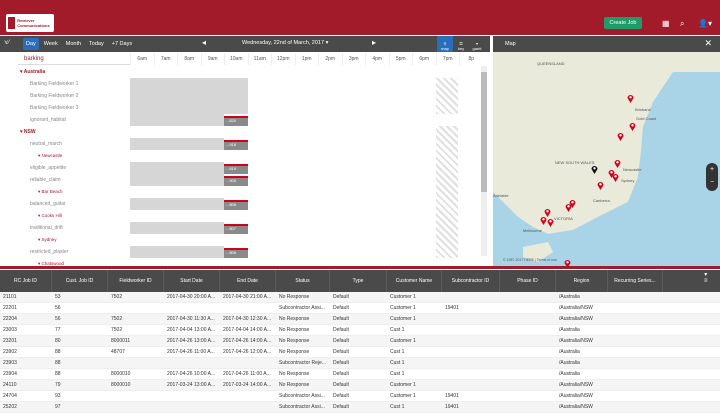  I want to click on zoom-in-icon: +, so click(712, 169).